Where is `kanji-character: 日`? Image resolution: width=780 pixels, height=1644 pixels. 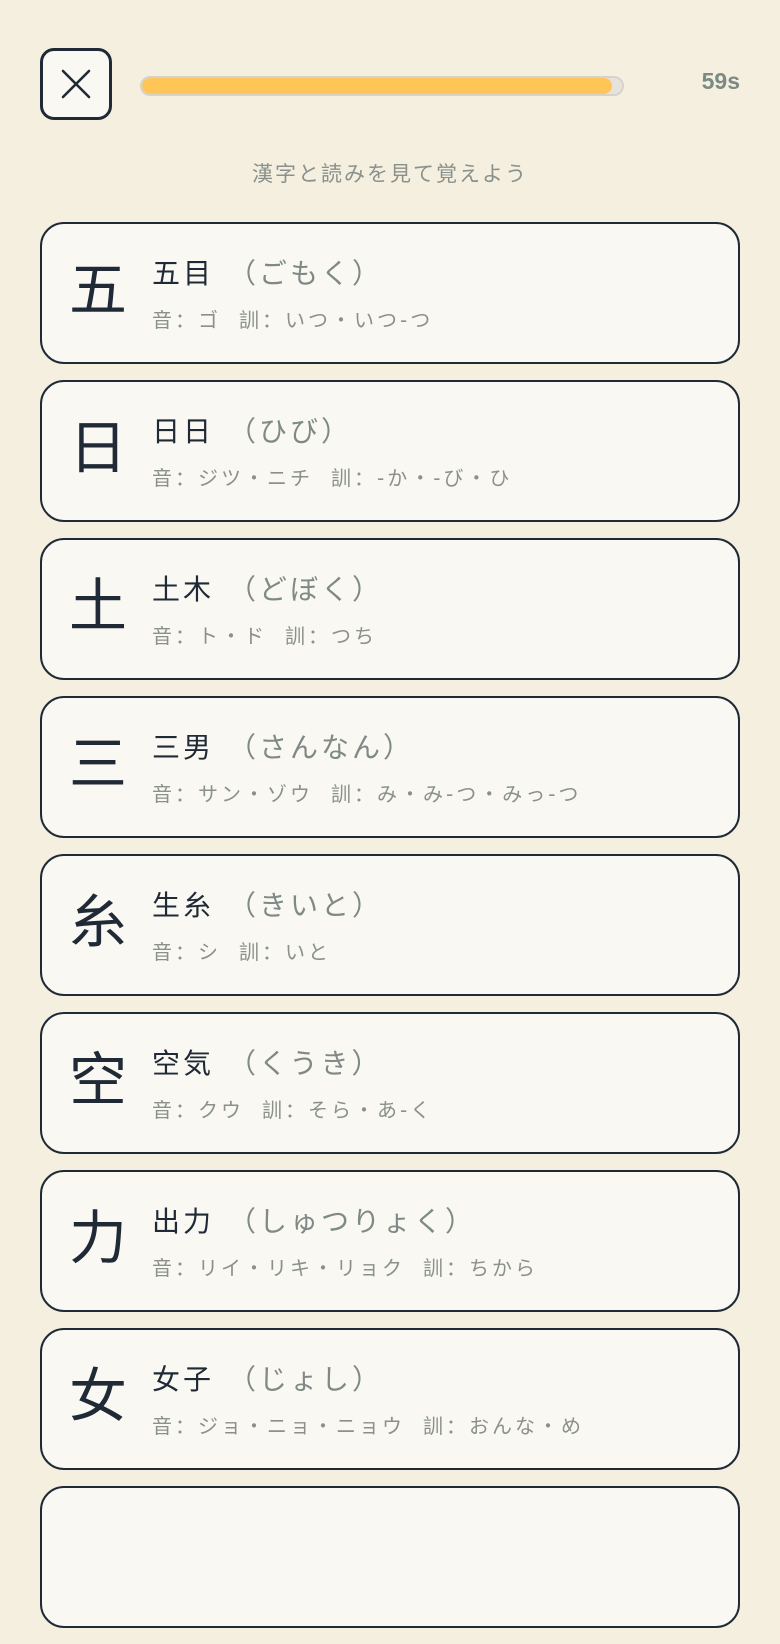 kanji-character: 日 is located at coordinates (97, 448).